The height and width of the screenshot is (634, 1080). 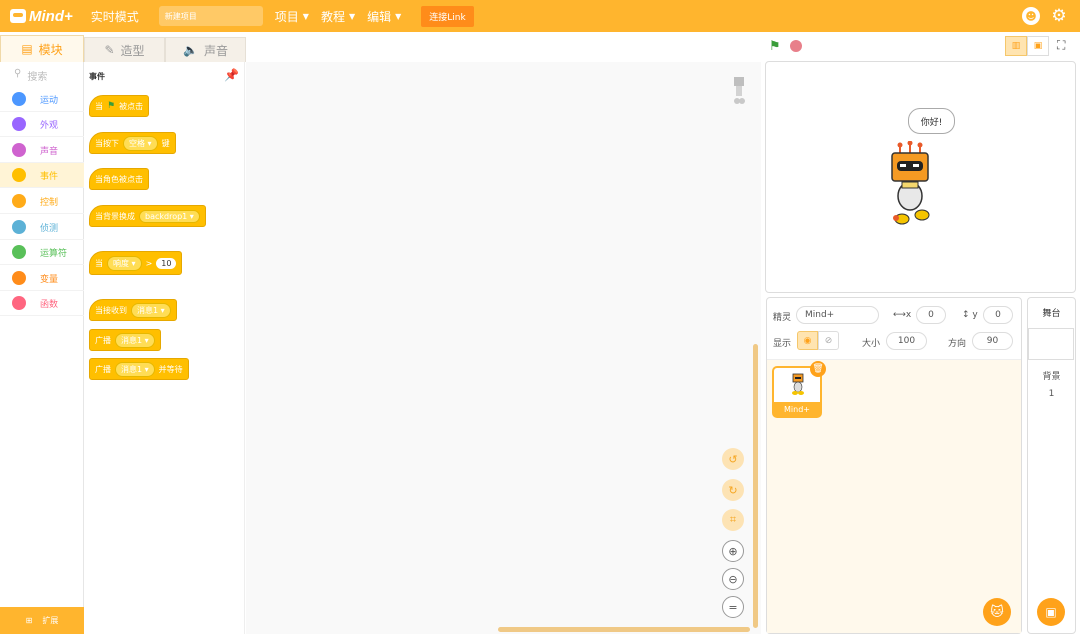 What do you see at coordinates (42, 303) in the screenshot?
I see `category-functions: 函数` at bounding box center [42, 303].